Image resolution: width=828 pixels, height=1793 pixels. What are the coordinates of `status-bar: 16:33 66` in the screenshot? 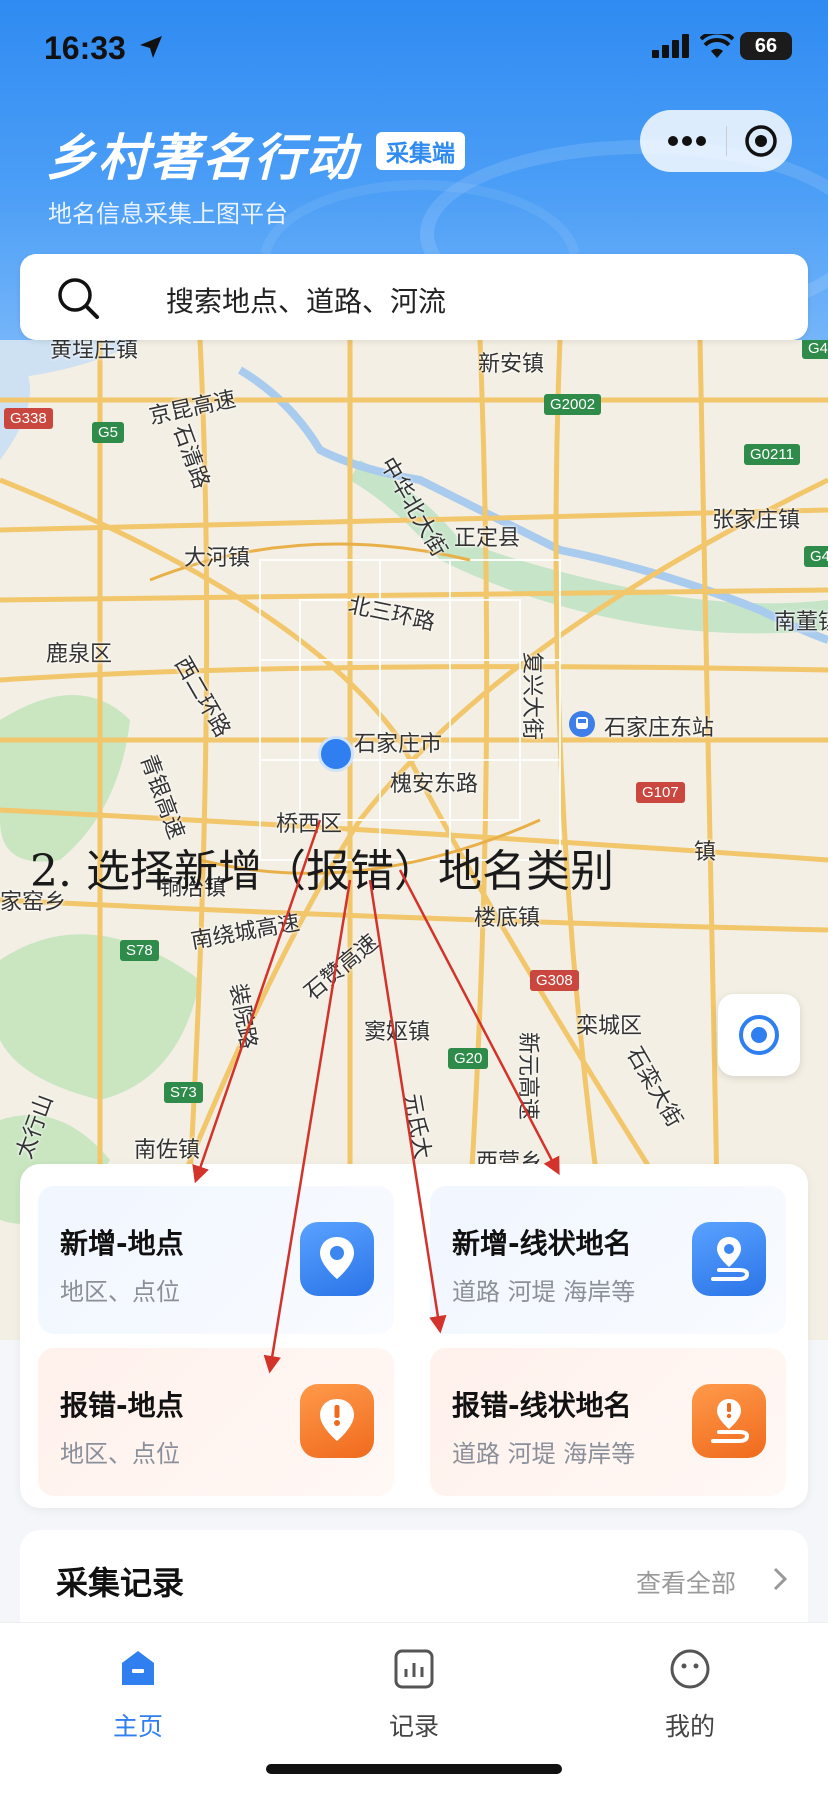 It's located at (414, 50).